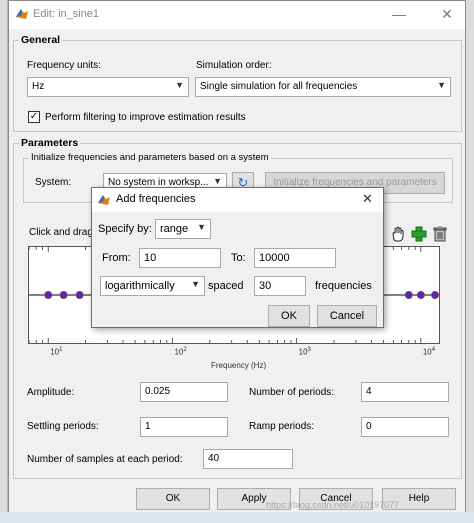 This screenshot has width=474, height=523. I want to click on amplitude-label: Amplitude:, so click(51, 392).